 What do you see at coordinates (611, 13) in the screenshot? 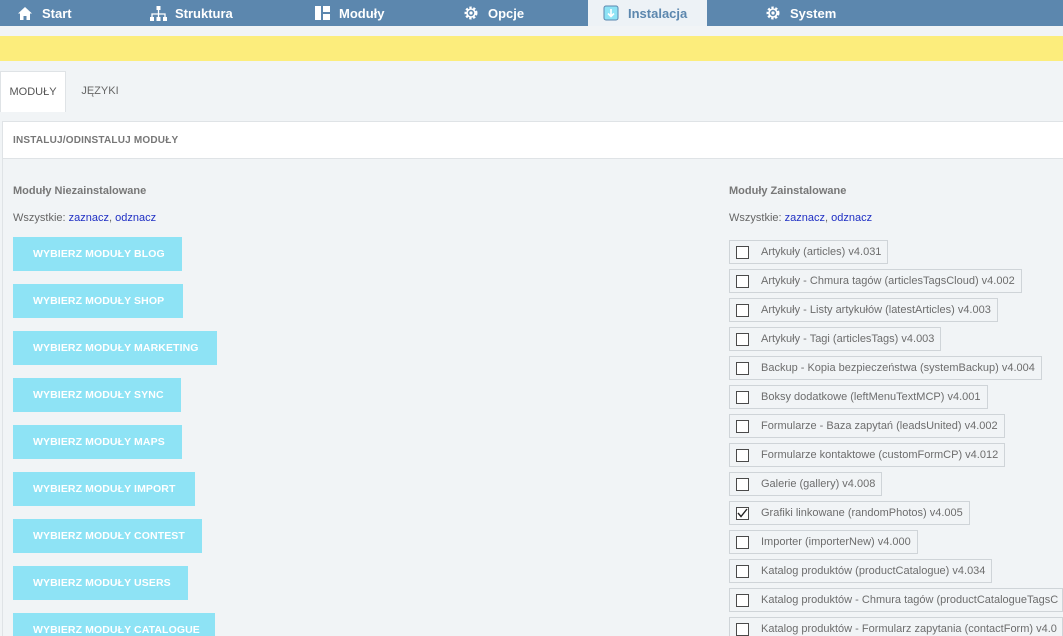
I see `install-icon` at bounding box center [611, 13].